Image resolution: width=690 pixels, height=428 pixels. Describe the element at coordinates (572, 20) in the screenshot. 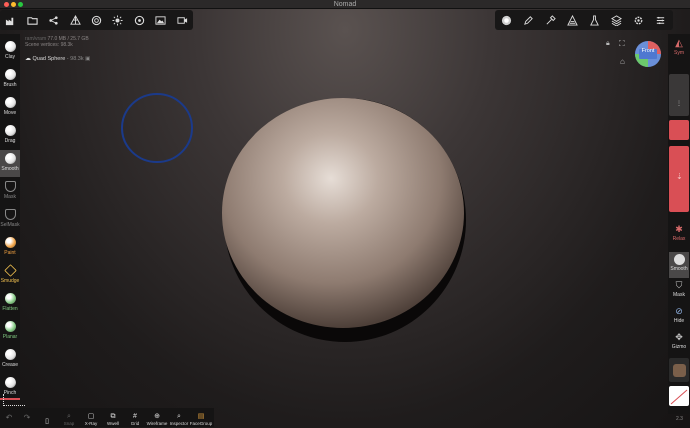

I see `alpha-button` at that location.